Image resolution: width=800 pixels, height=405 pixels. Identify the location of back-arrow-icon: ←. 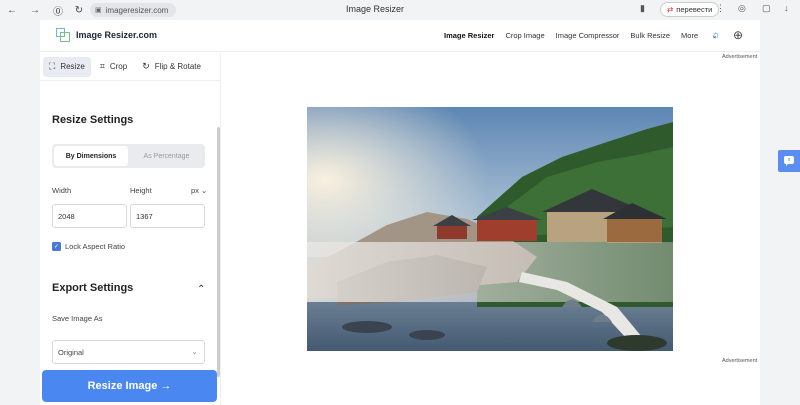
(12, 10).